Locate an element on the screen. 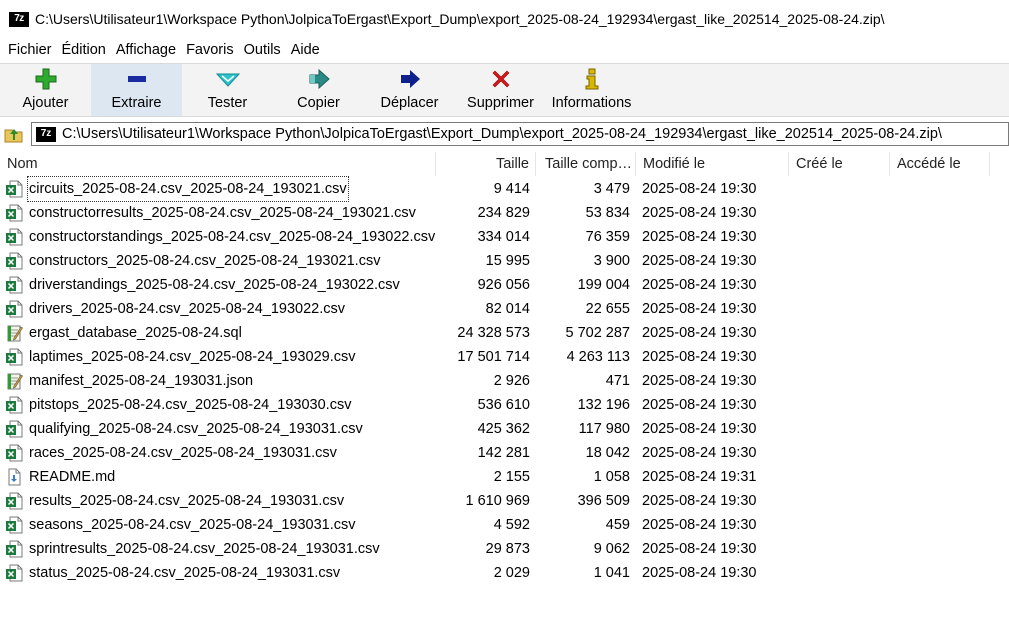 The height and width of the screenshot is (637, 1009). menu-edition: Édition is located at coordinates (84, 50).